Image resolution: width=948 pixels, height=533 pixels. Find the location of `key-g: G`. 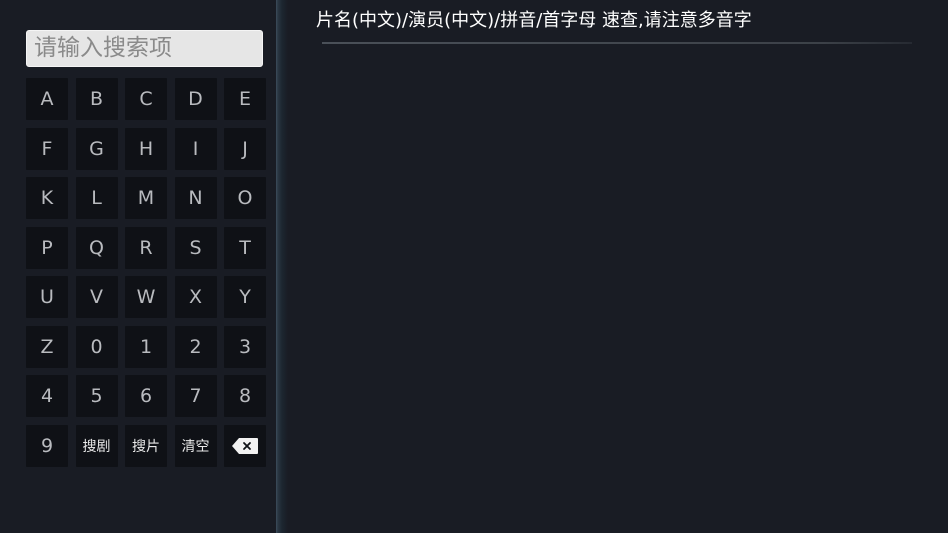

key-g: G is located at coordinates (96, 148).